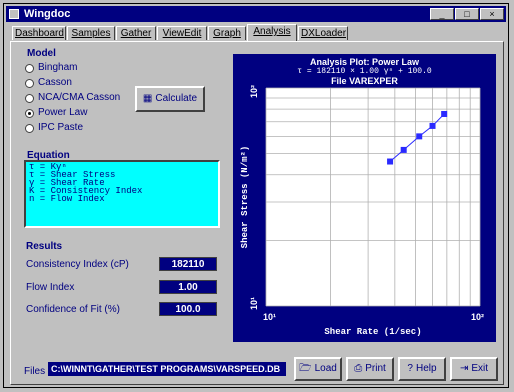 The height and width of the screenshot is (392, 514). Describe the element at coordinates (325, 368) in the screenshot. I see `load-button-label: Load` at that location.